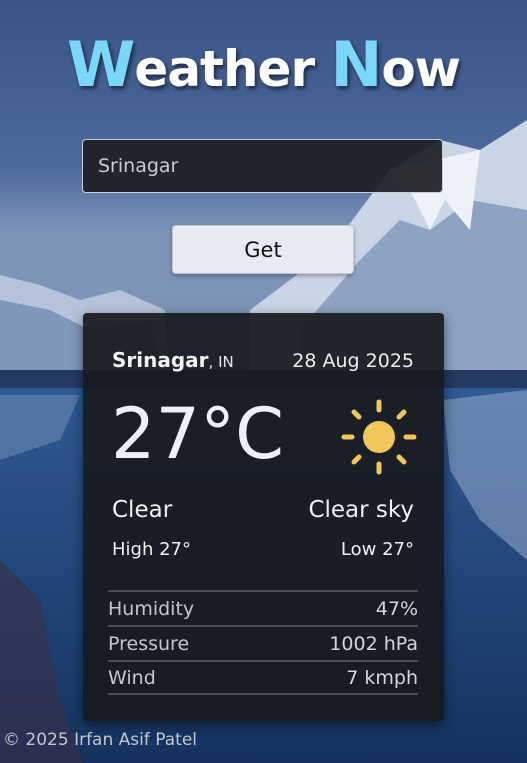 This screenshot has height=763, width=527. I want to click on title-letter-n: N, so click(356, 64).